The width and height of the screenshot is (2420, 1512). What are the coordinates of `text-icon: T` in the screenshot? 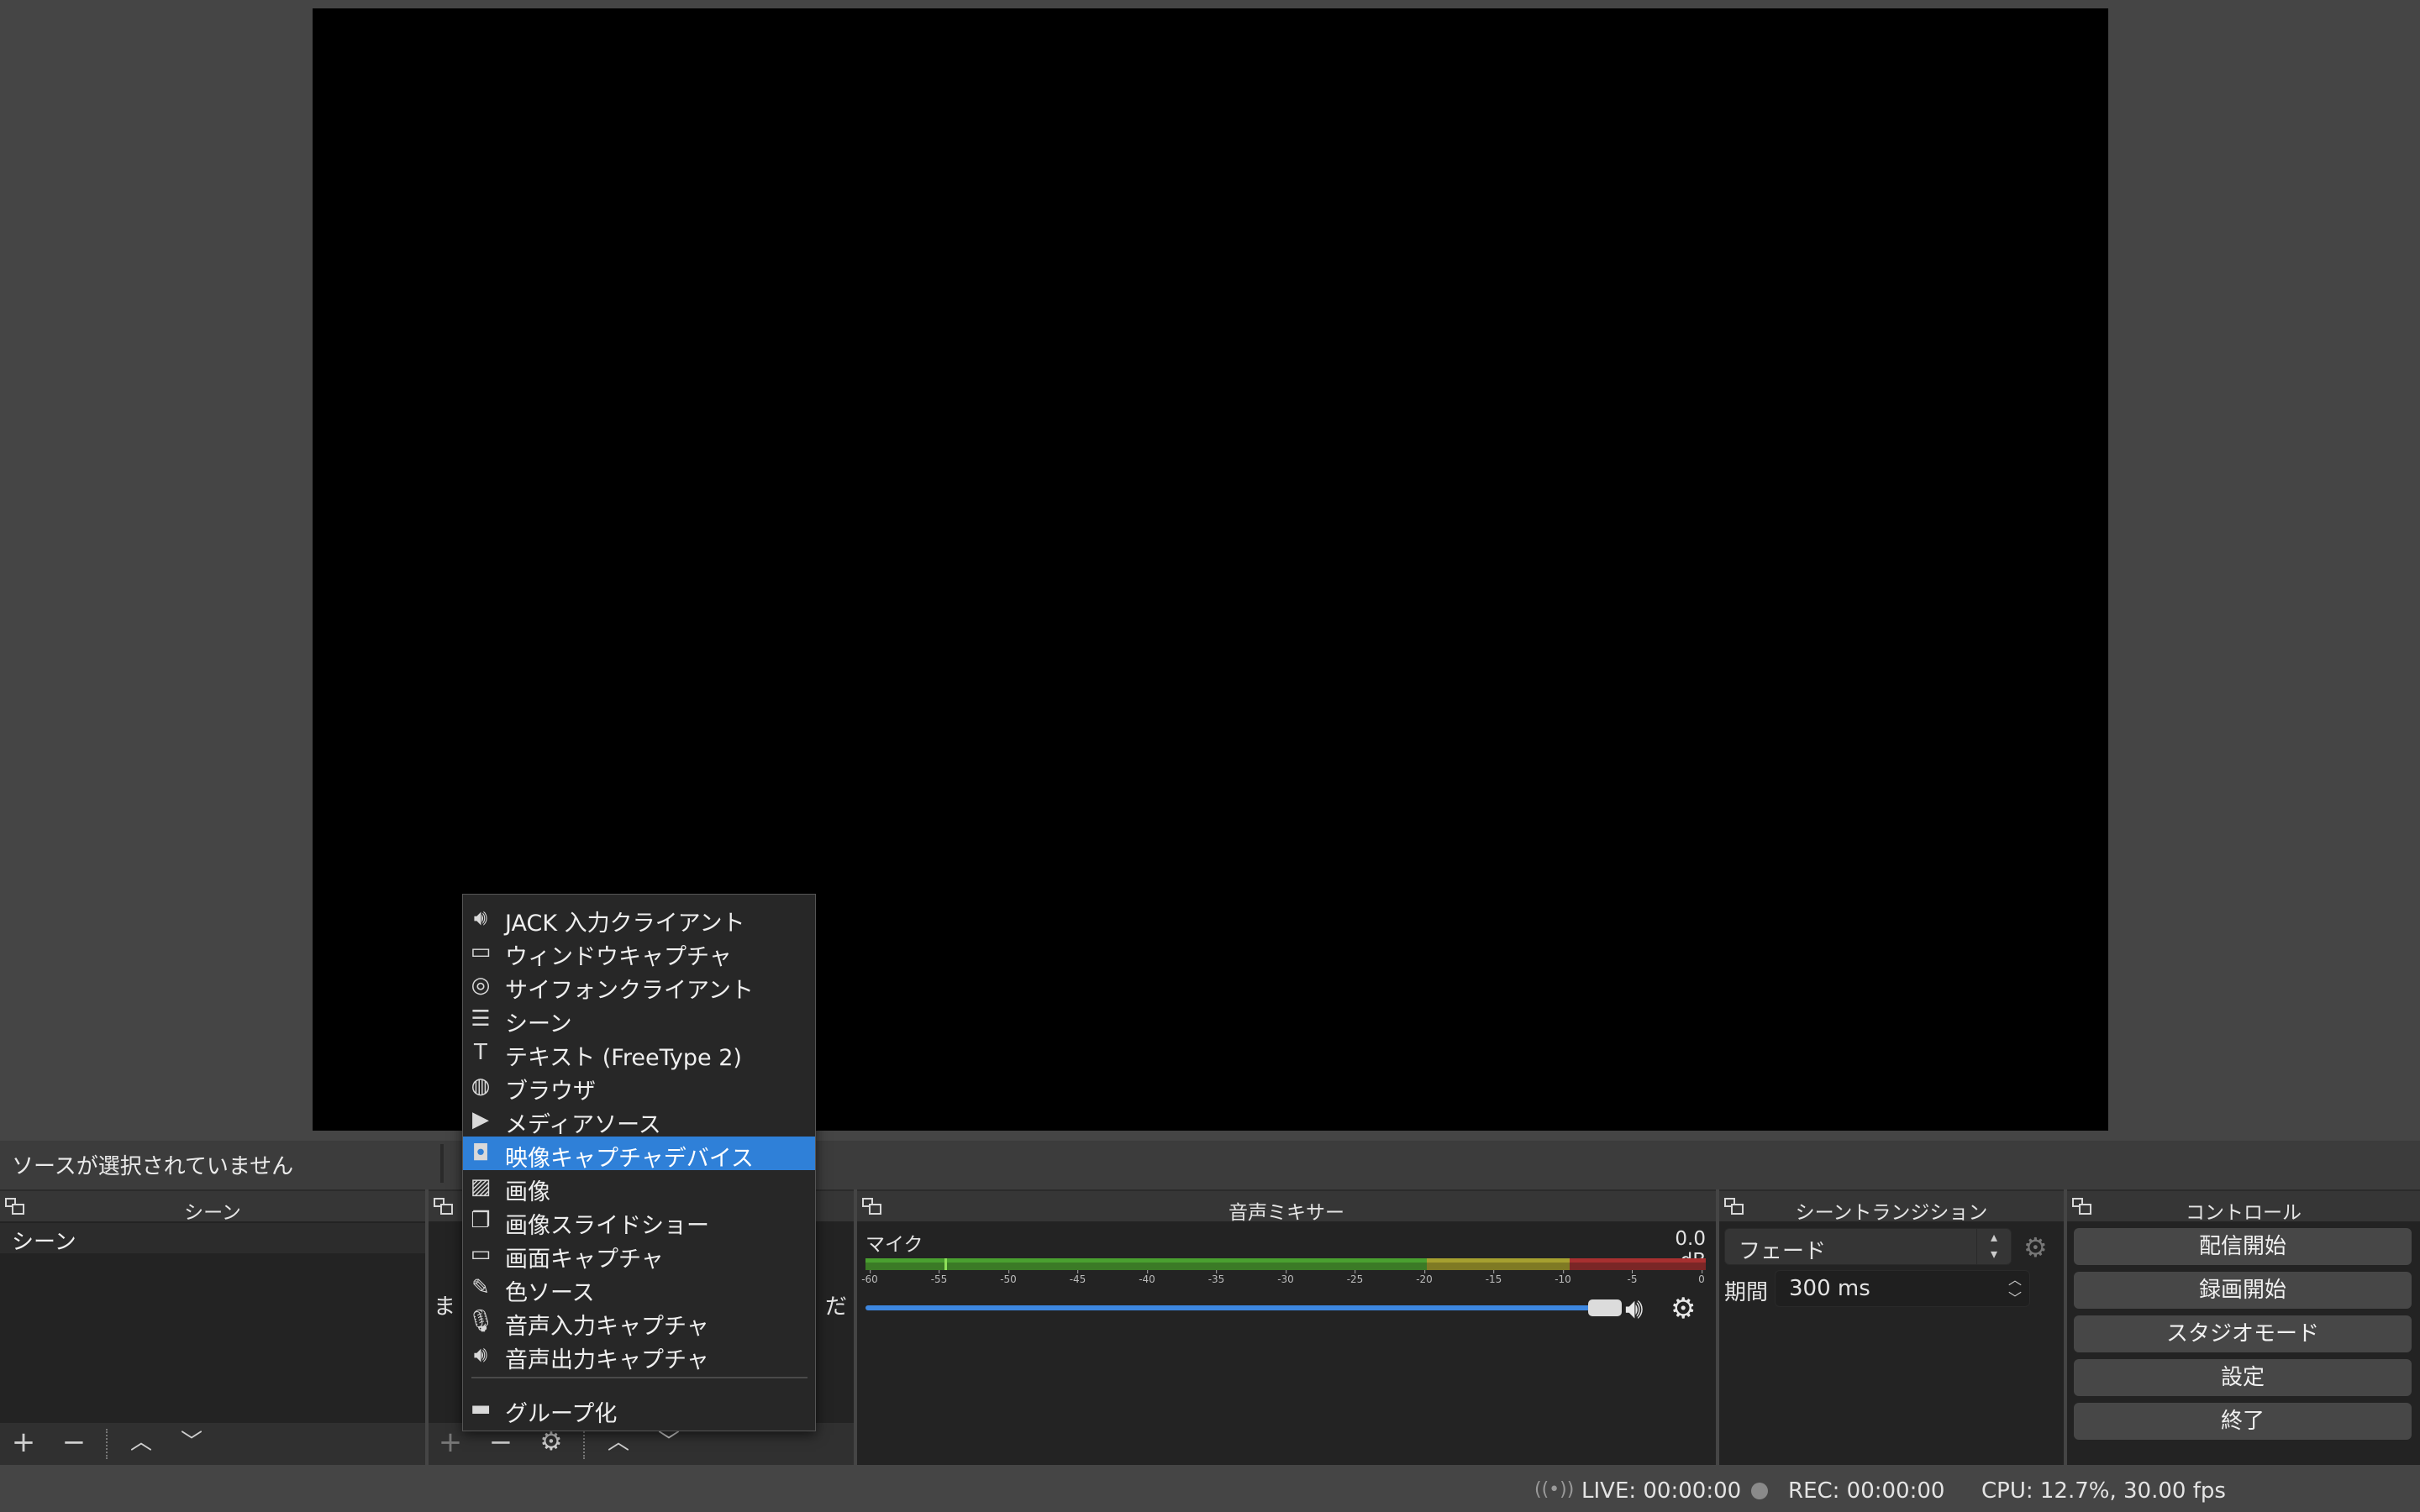 It's located at (481, 1052).